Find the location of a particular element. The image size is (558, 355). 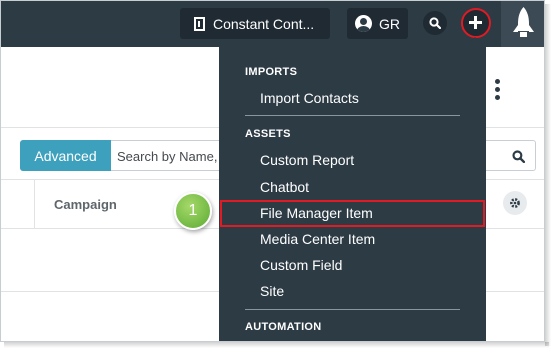

menu-item-custom-field: Custom Field is located at coordinates (301, 265).